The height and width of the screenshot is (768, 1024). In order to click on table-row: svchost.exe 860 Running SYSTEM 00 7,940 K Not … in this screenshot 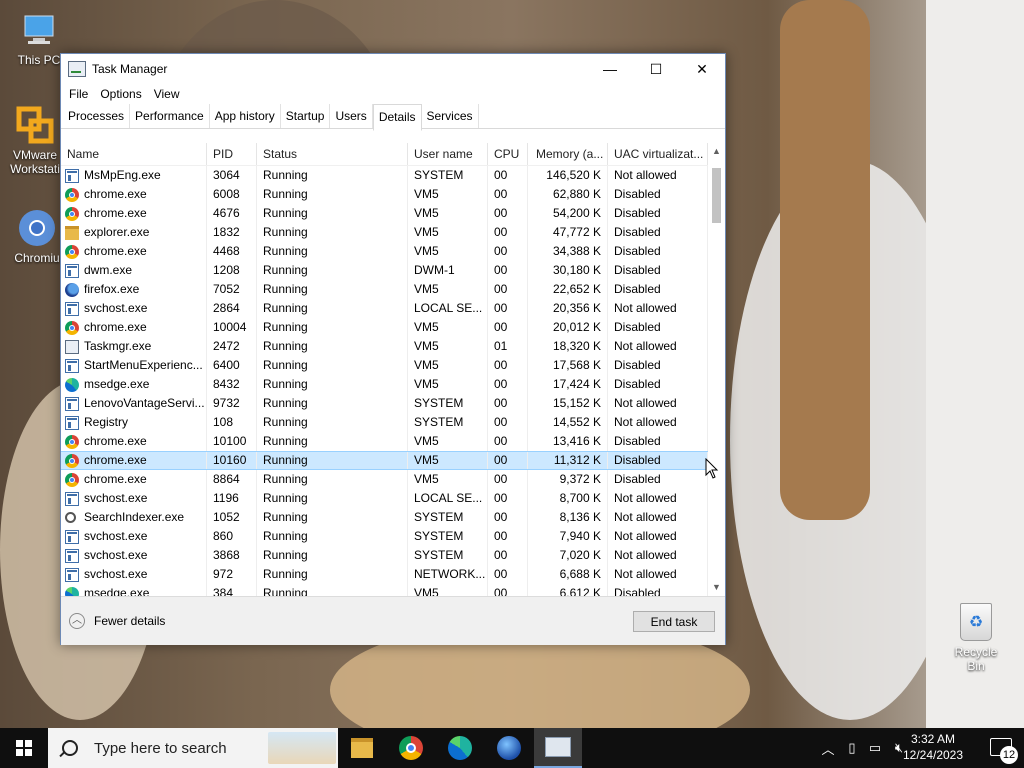, I will do `click(385, 536)`.